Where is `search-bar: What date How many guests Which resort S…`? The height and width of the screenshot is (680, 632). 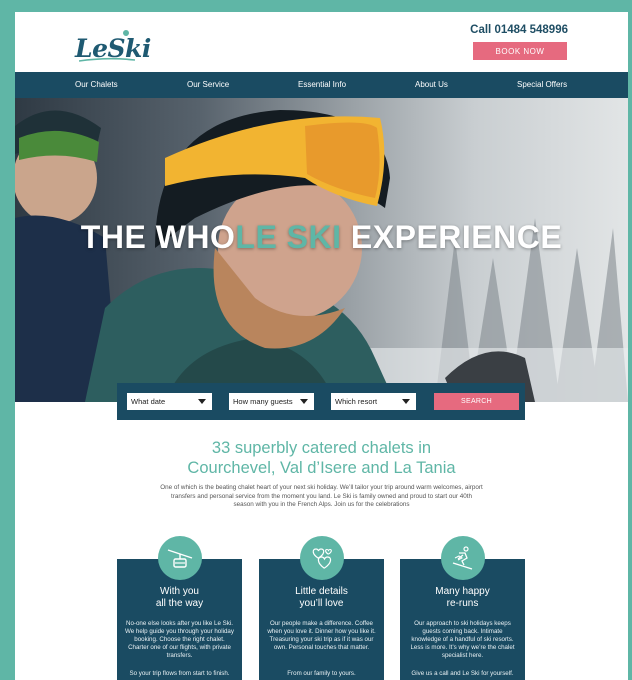
search-bar: What date How many guests Which resort S… is located at coordinates (321, 401).